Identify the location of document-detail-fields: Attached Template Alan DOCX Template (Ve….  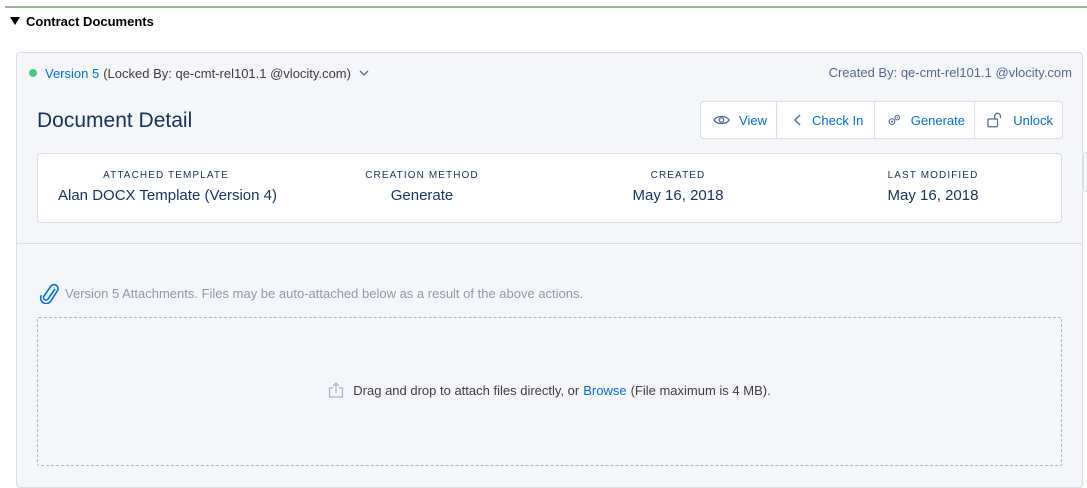
(549, 188).